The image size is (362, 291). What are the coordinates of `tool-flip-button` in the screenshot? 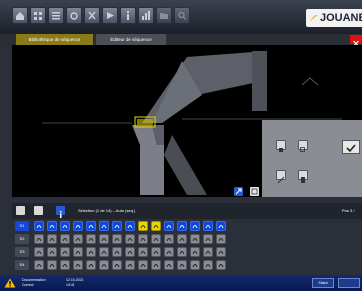 It's located at (303, 176).